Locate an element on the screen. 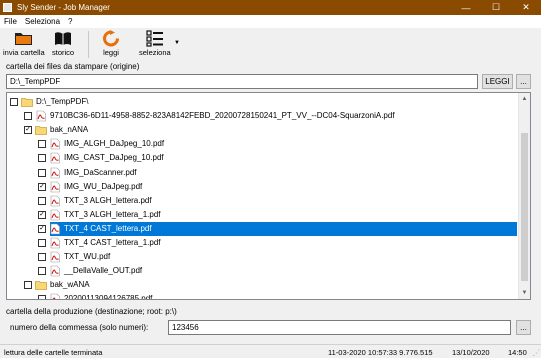 This screenshot has width=541, height=358. tree-item-label: TXT_4 CAST_lettera.pdf is located at coordinates (108, 228).